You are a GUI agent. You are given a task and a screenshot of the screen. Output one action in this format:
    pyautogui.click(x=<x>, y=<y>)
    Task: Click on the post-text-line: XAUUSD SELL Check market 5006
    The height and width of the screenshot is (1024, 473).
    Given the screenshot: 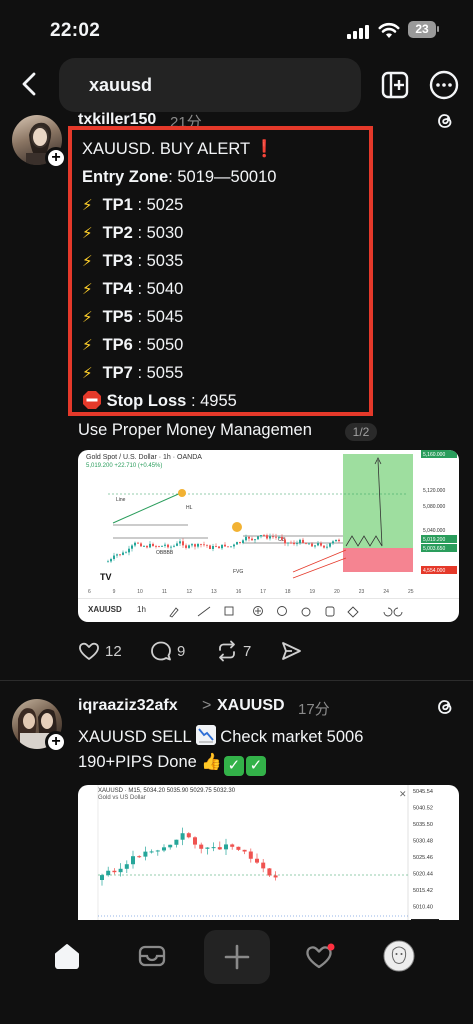 What is the action you would take?
    pyautogui.click(x=220, y=736)
    